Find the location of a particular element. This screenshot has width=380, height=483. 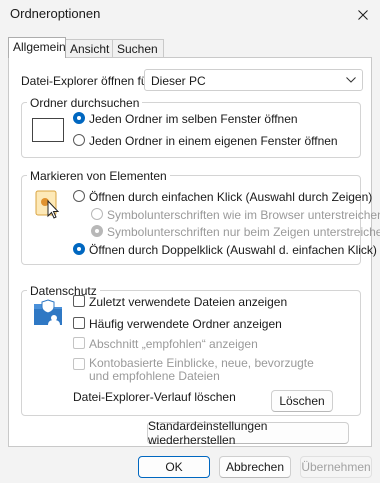

checkbox-frequent-folders is located at coordinates (79, 323).